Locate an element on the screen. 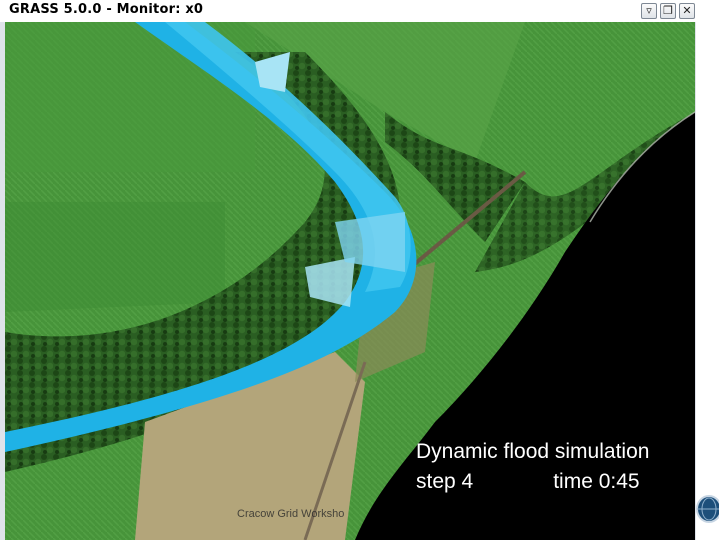  chevron-down-icon: ▿ is located at coordinates (649, 11).